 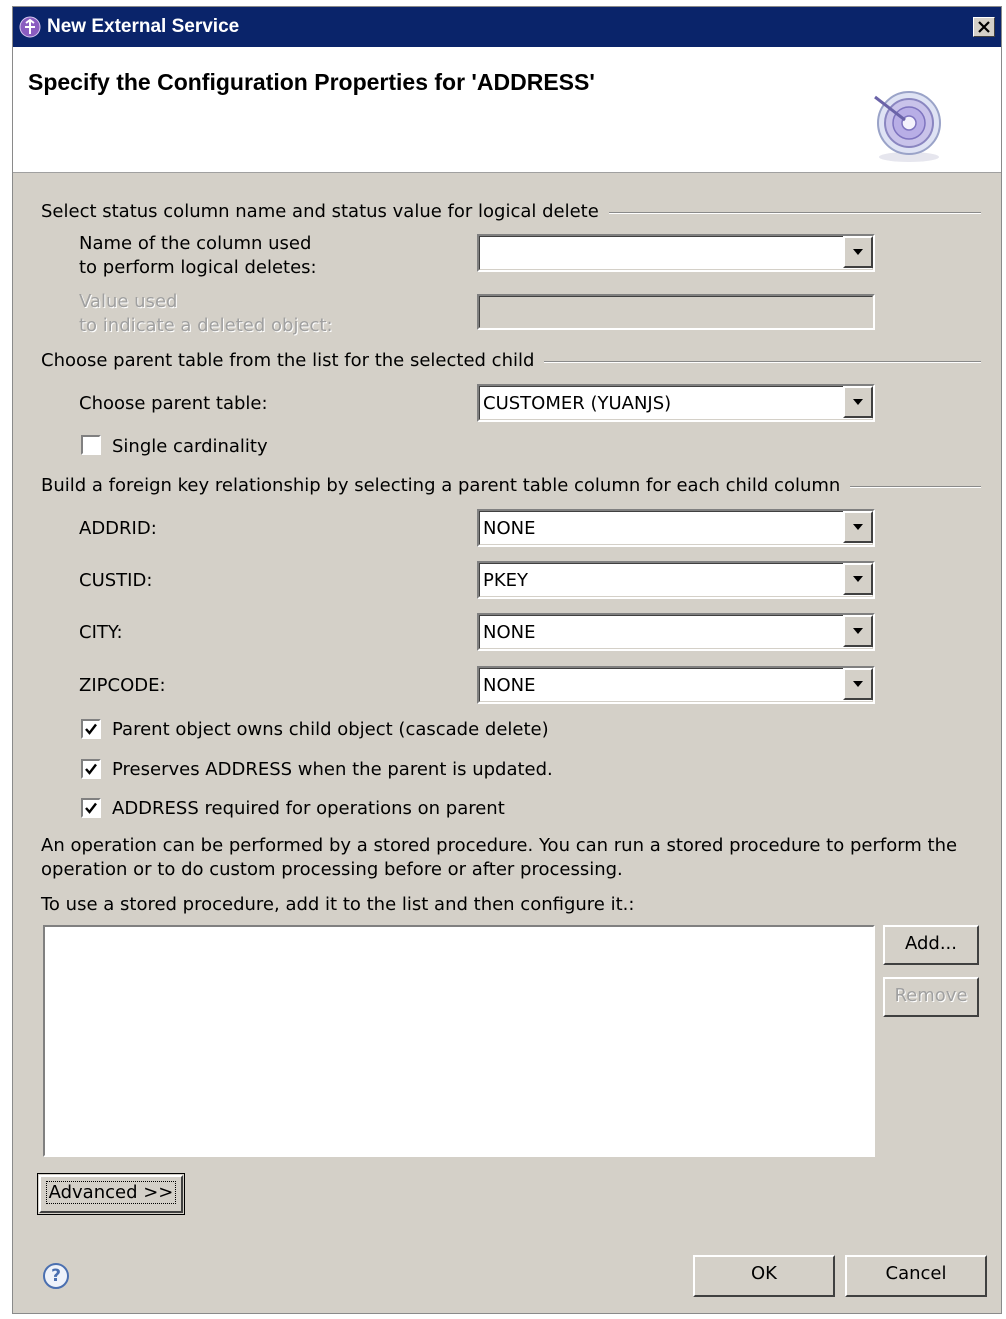 I want to click on close-icon, so click(x=984, y=27).